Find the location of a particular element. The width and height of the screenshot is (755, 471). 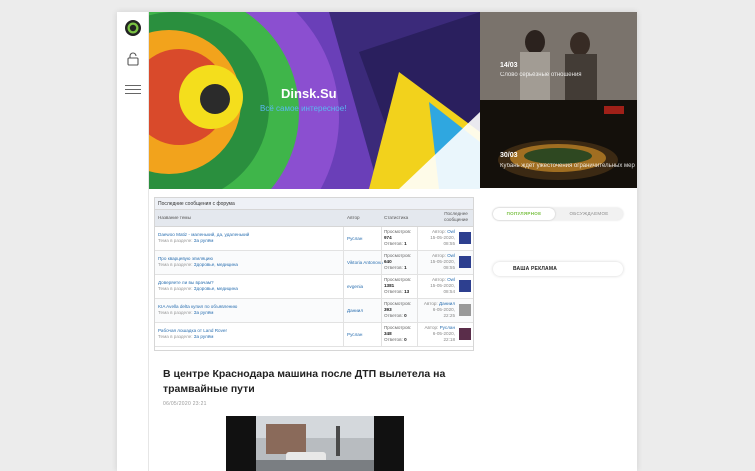

topic-stats: Просмотров: 640 Ответов: 1 is located at coordinates (397, 262).